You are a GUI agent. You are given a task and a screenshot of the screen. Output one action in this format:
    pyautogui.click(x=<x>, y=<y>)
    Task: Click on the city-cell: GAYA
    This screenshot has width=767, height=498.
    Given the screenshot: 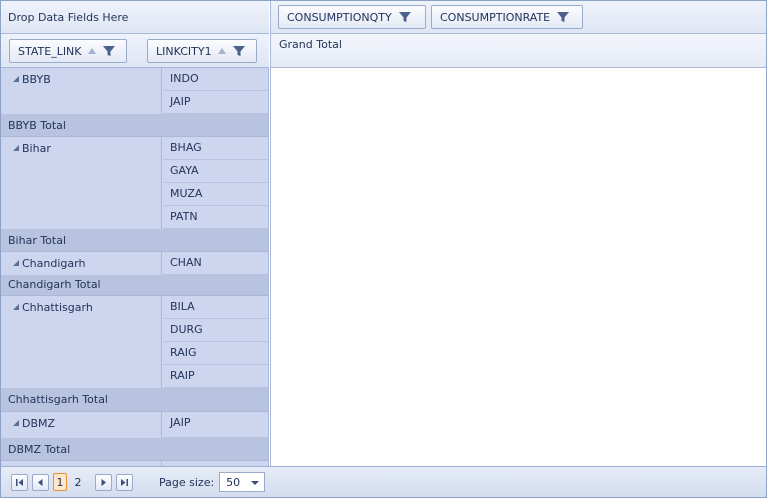 What is the action you would take?
    pyautogui.click(x=215, y=171)
    